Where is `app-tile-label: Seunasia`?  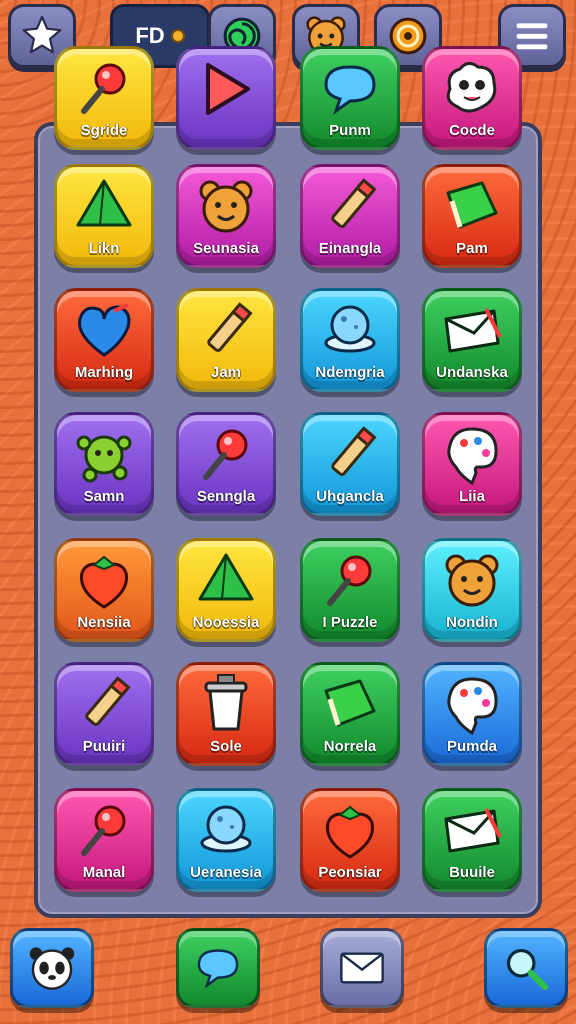 app-tile-label: Seunasia is located at coordinates (226, 248).